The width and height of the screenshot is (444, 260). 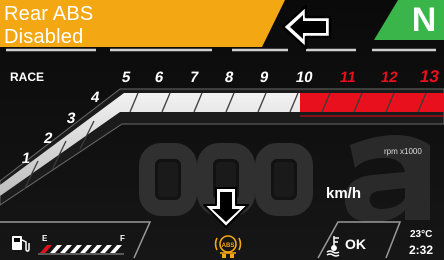 What do you see at coordinates (122, 238) in the screenshot?
I see `fuel-full-label: F` at bounding box center [122, 238].